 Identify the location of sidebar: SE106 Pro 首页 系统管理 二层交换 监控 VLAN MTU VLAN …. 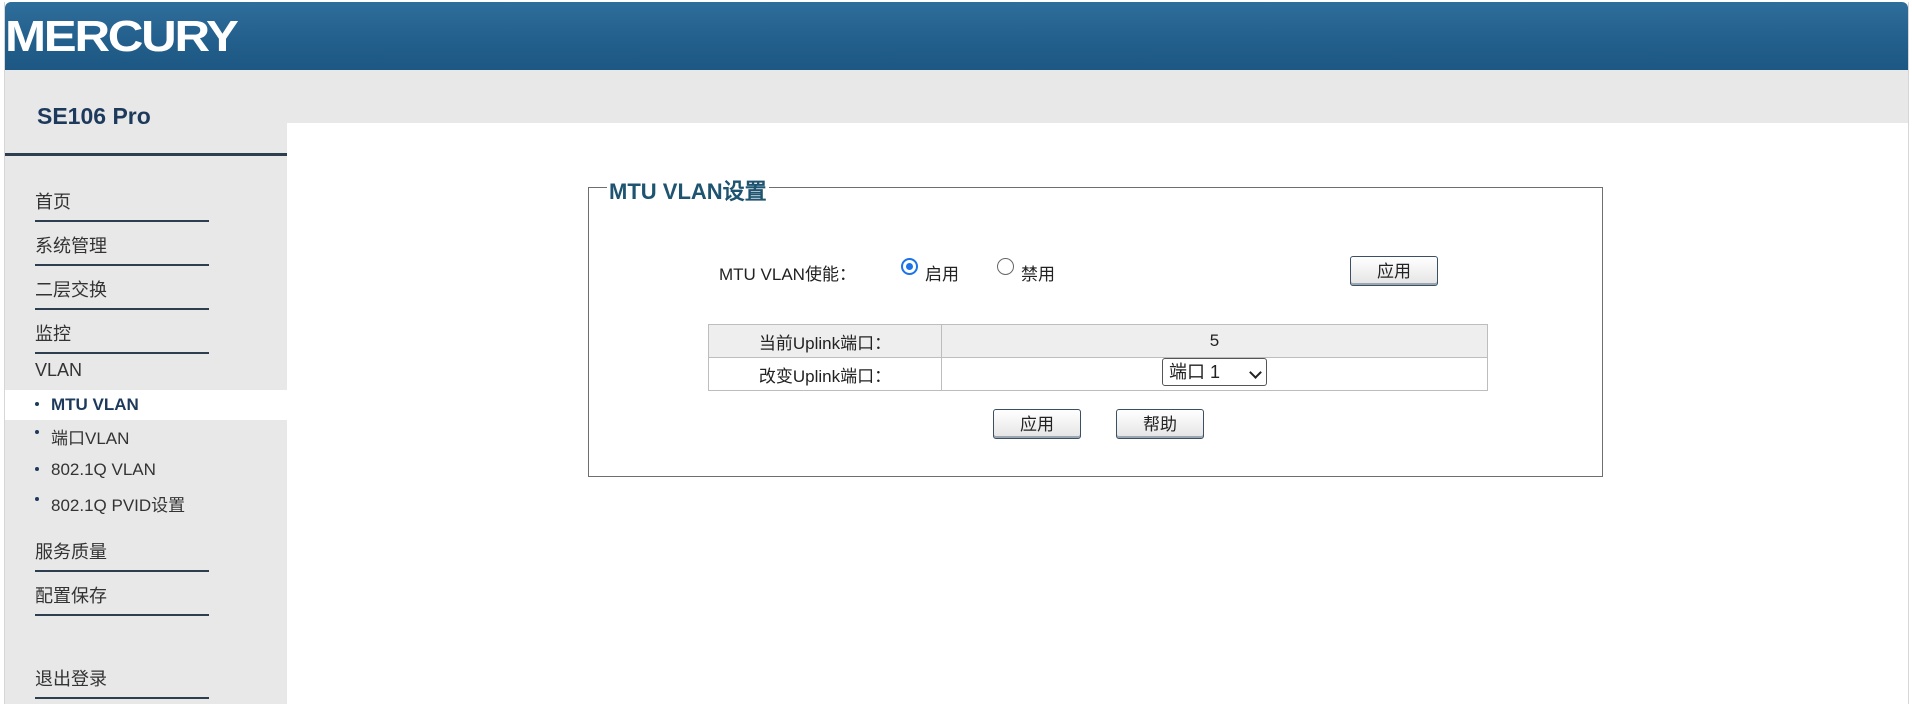
(146, 387).